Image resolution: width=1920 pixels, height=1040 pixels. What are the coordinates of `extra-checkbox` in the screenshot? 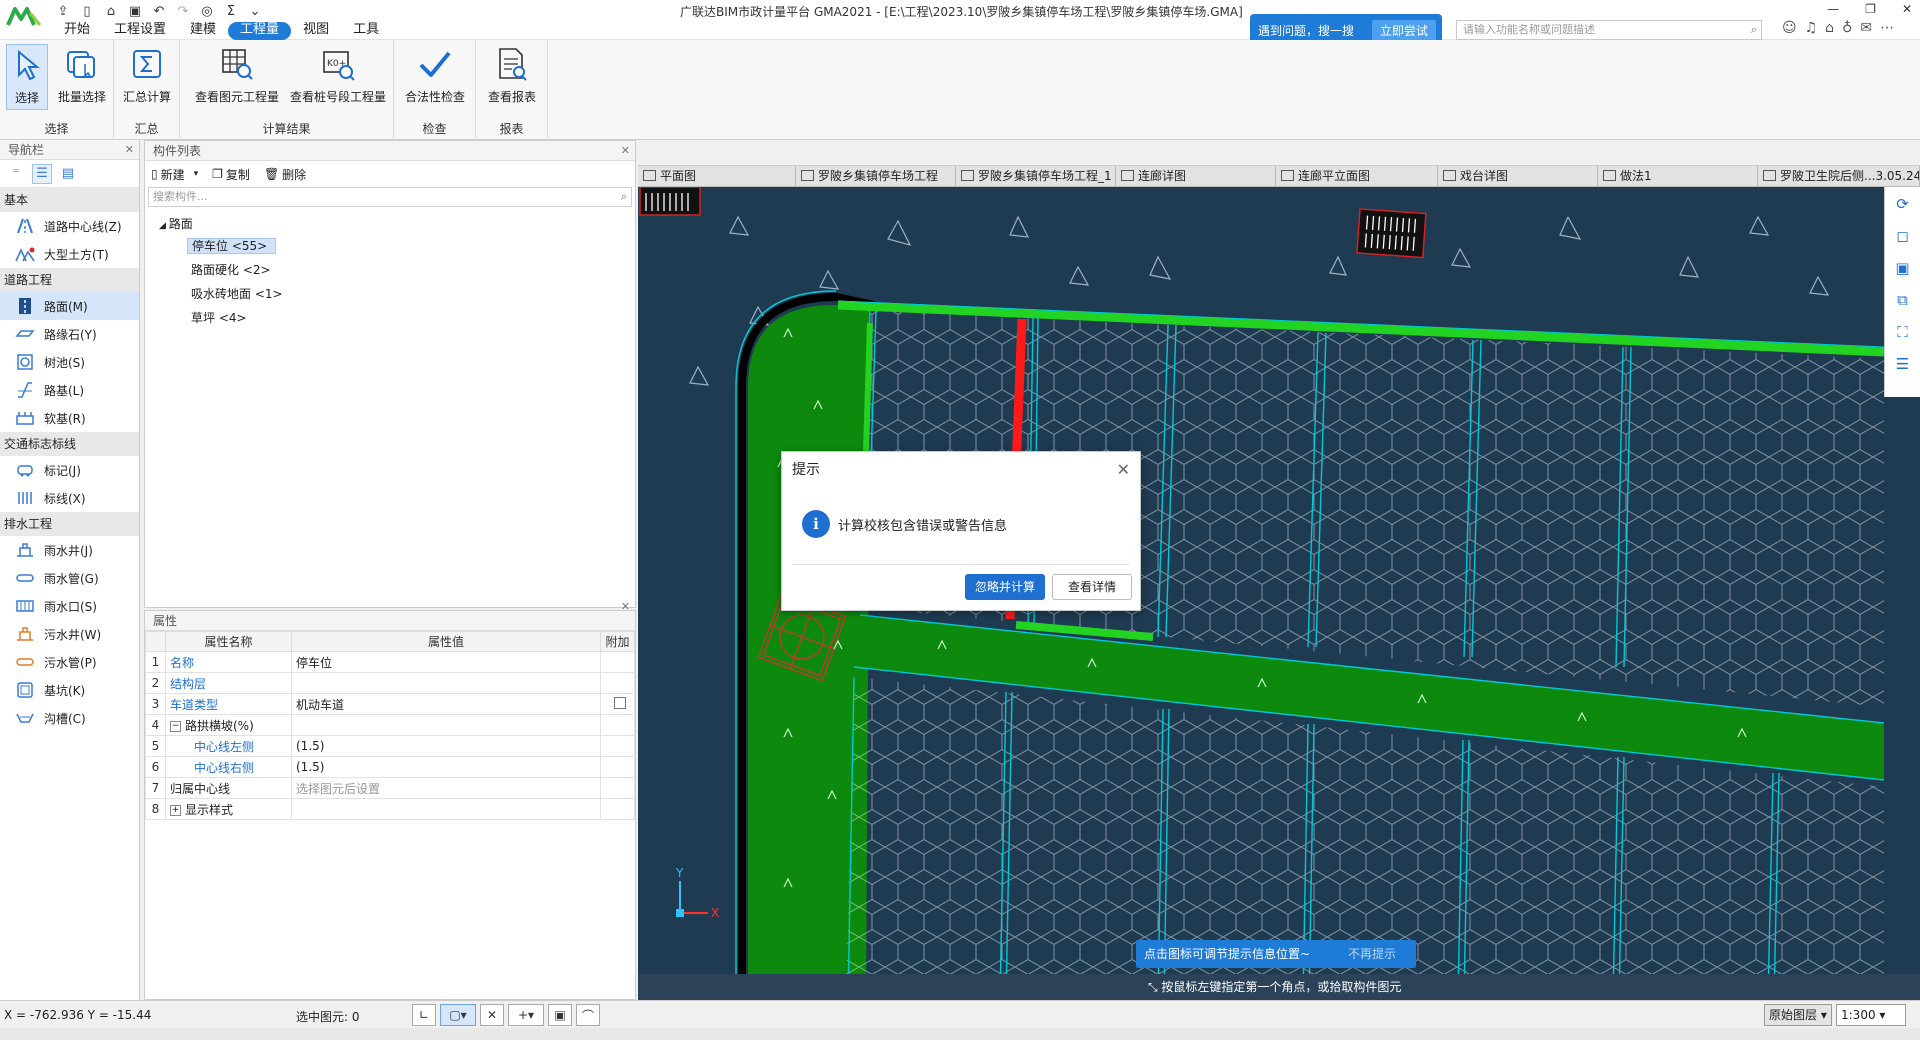 It's located at (619, 702).